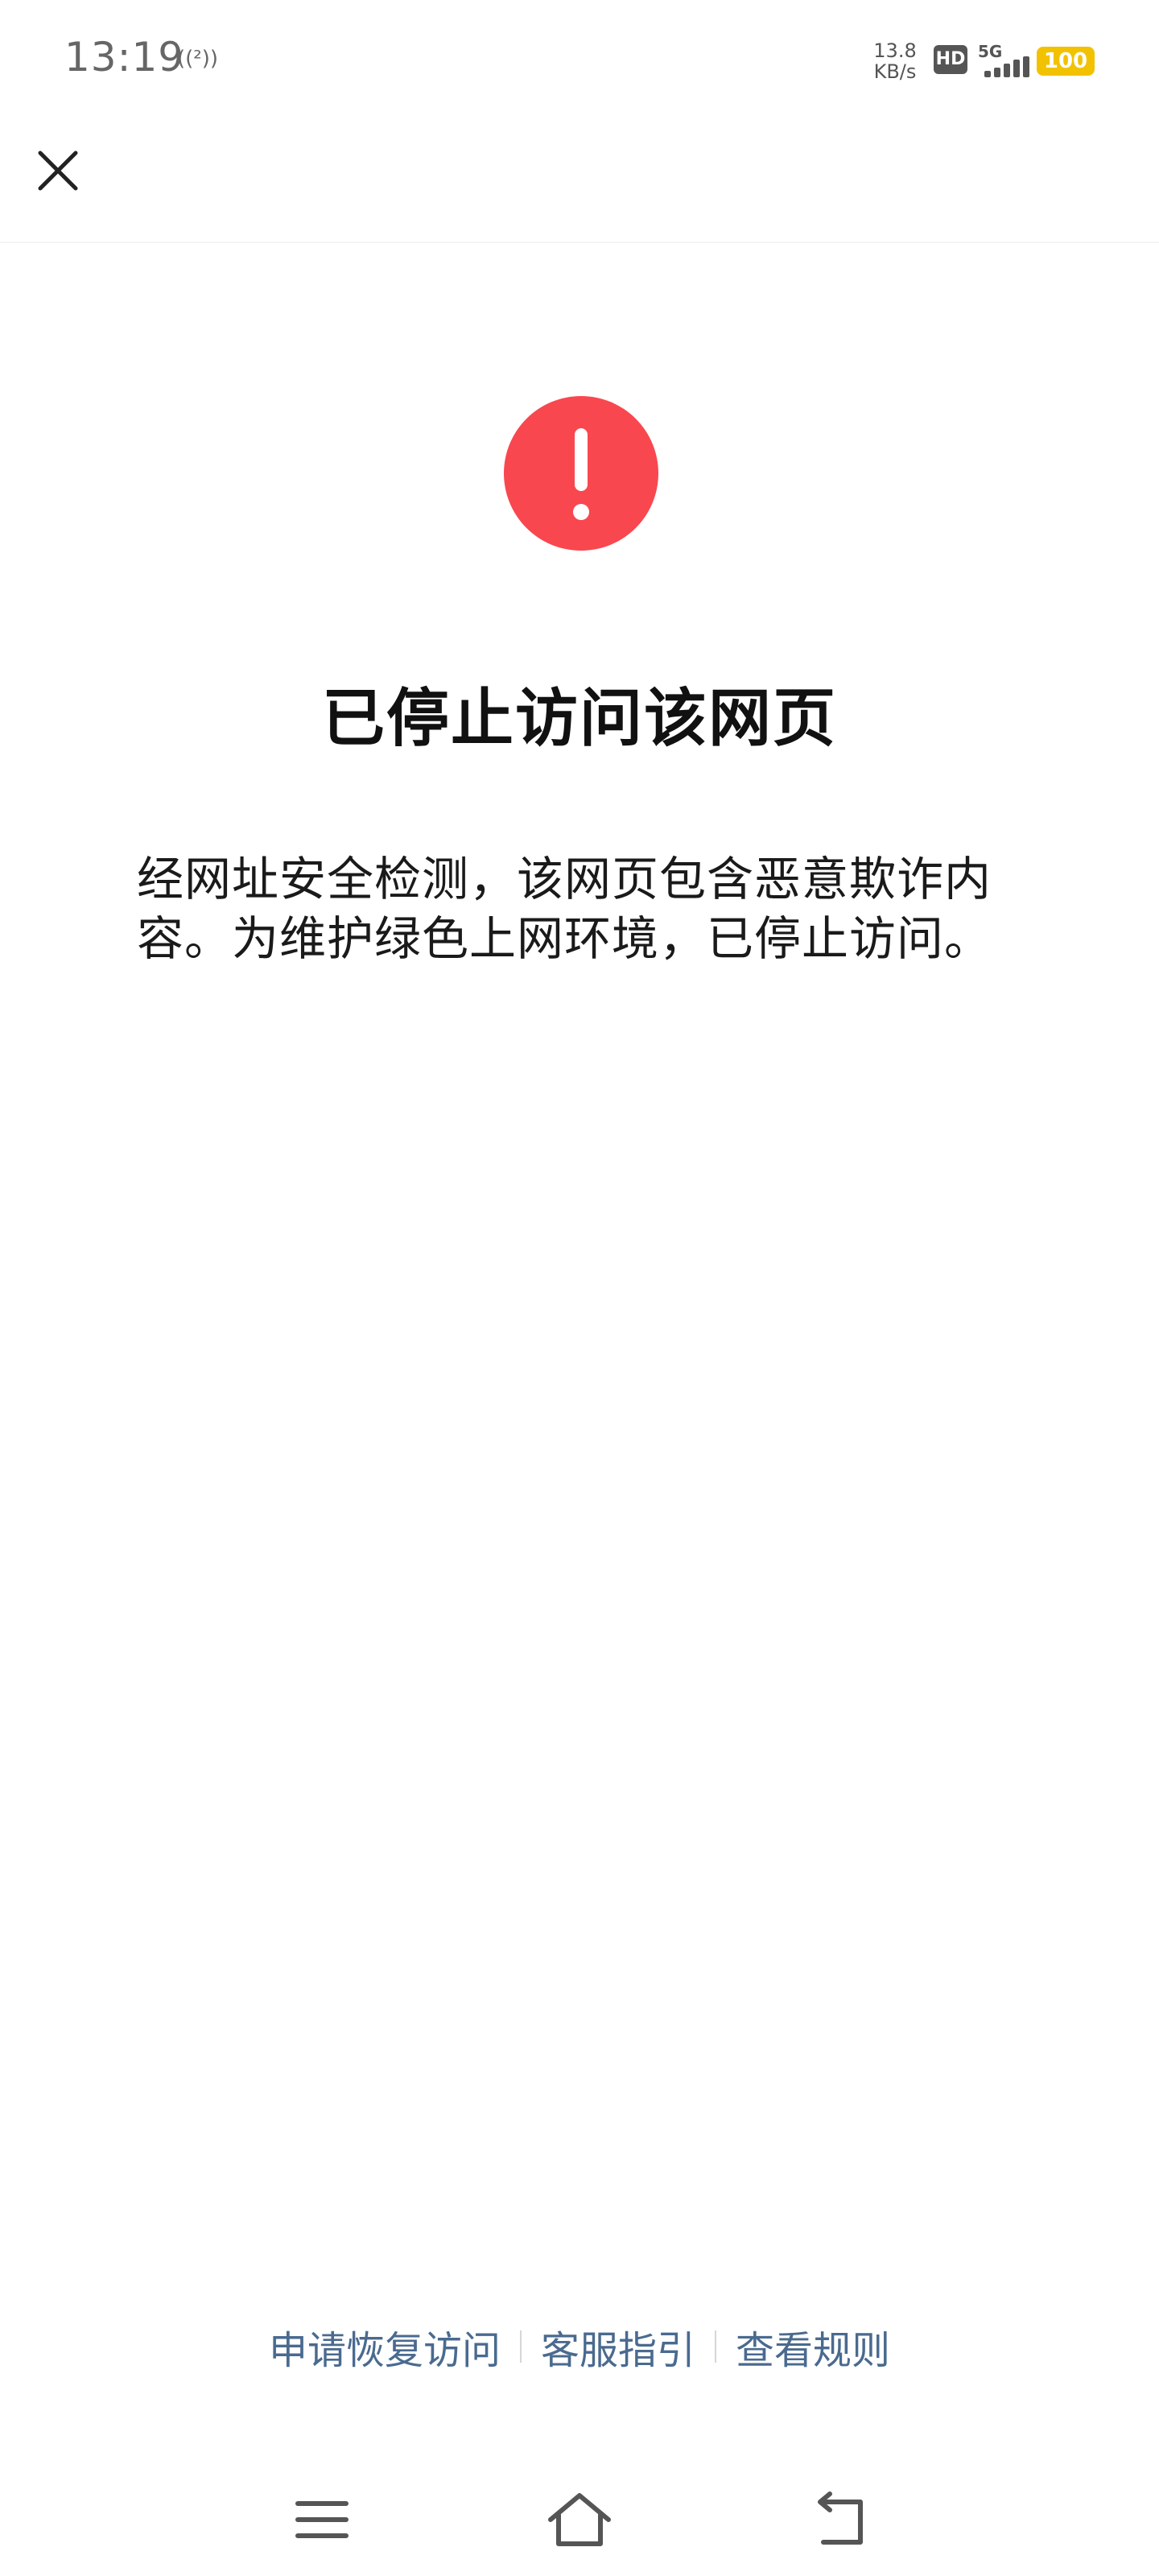 The image size is (1159, 2576). I want to click on network-speed-value: 13.8, so click(895, 50).